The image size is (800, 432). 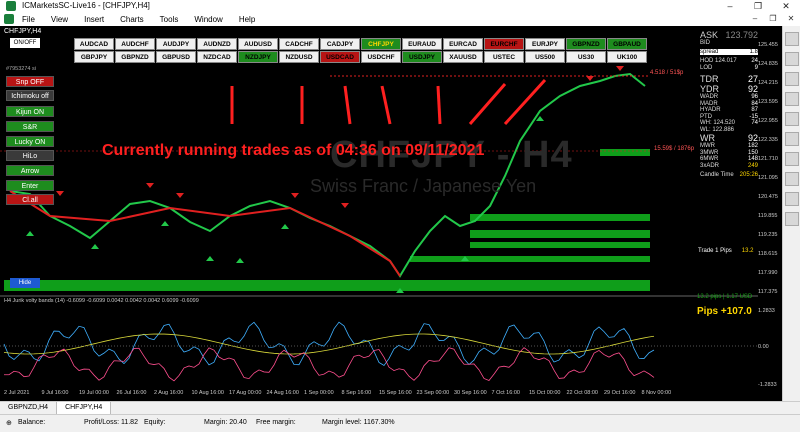 What do you see at coordinates (768, 197) in the screenshot?
I see `price-tick: 120.475` at bounding box center [768, 197].